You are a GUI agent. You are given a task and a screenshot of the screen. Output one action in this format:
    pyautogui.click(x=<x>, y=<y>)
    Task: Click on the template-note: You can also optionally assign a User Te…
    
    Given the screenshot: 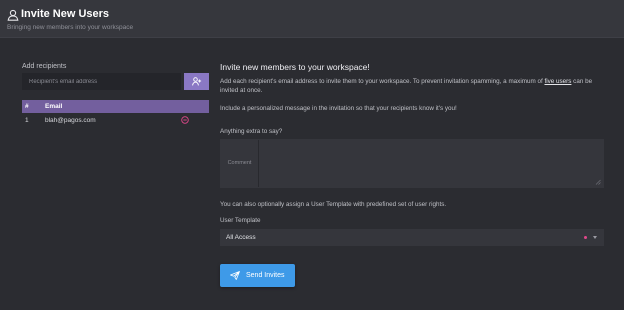 What is the action you would take?
    pyautogui.click(x=333, y=204)
    